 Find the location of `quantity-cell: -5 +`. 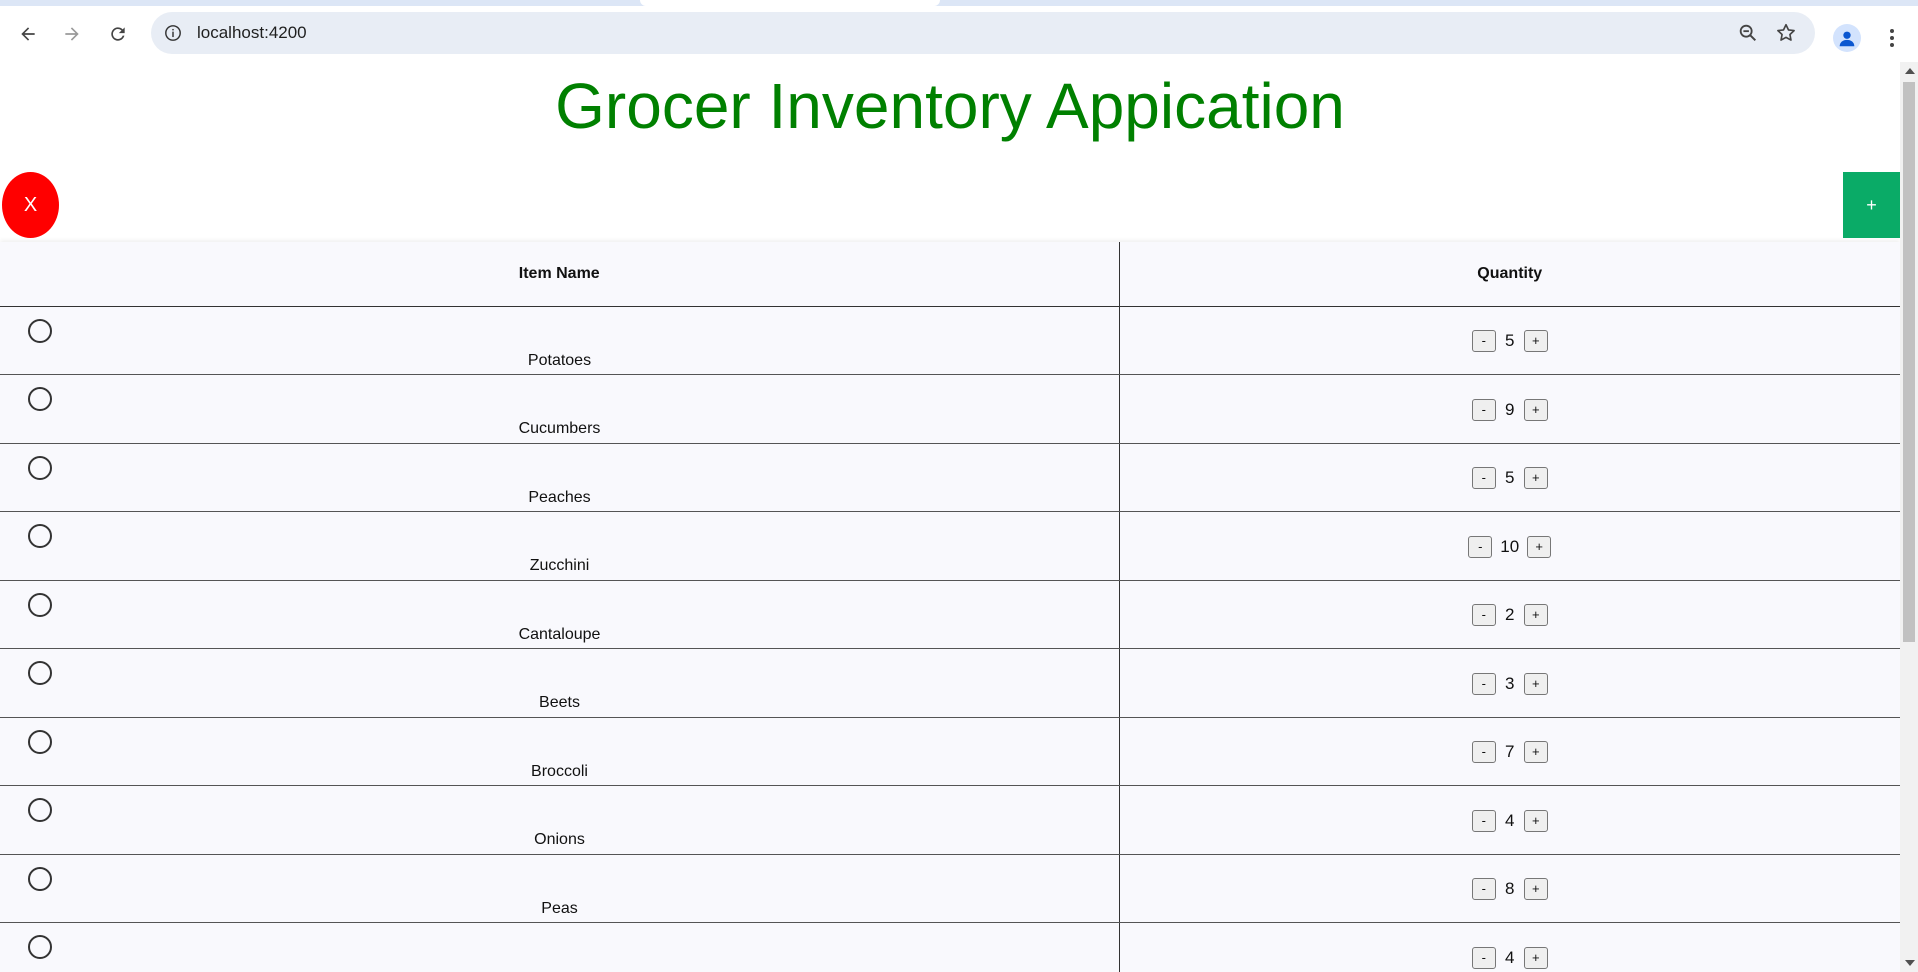

quantity-cell: -5 + is located at coordinates (1509, 340).